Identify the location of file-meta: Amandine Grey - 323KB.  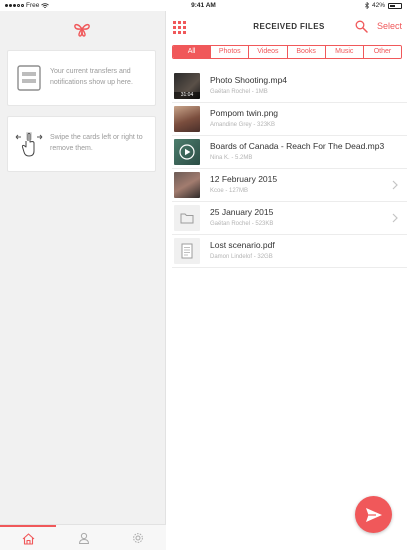
(243, 125).